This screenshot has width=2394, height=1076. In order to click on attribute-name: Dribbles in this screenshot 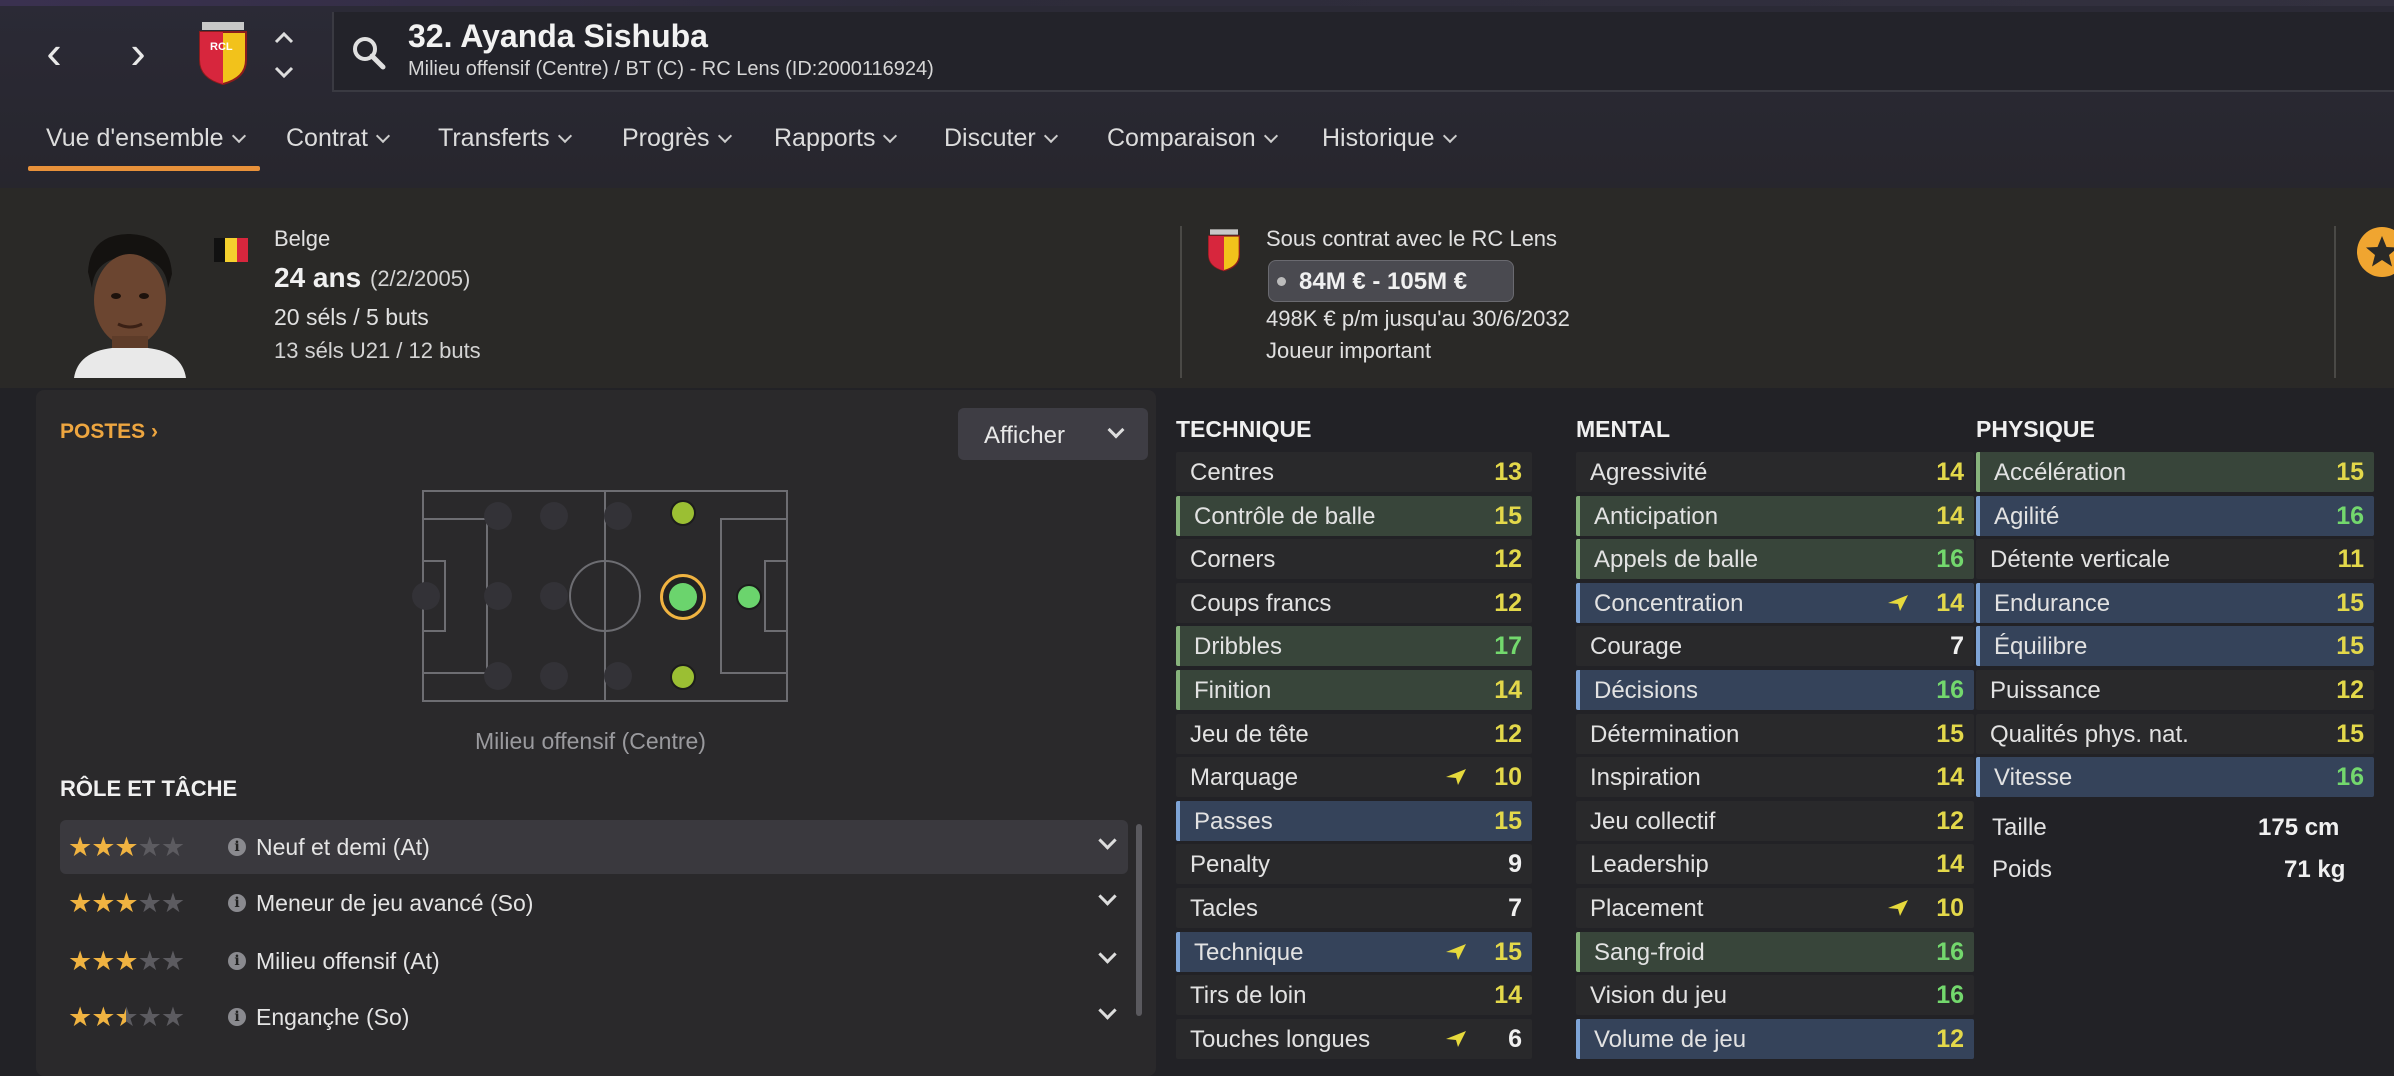, I will do `click(1238, 647)`.